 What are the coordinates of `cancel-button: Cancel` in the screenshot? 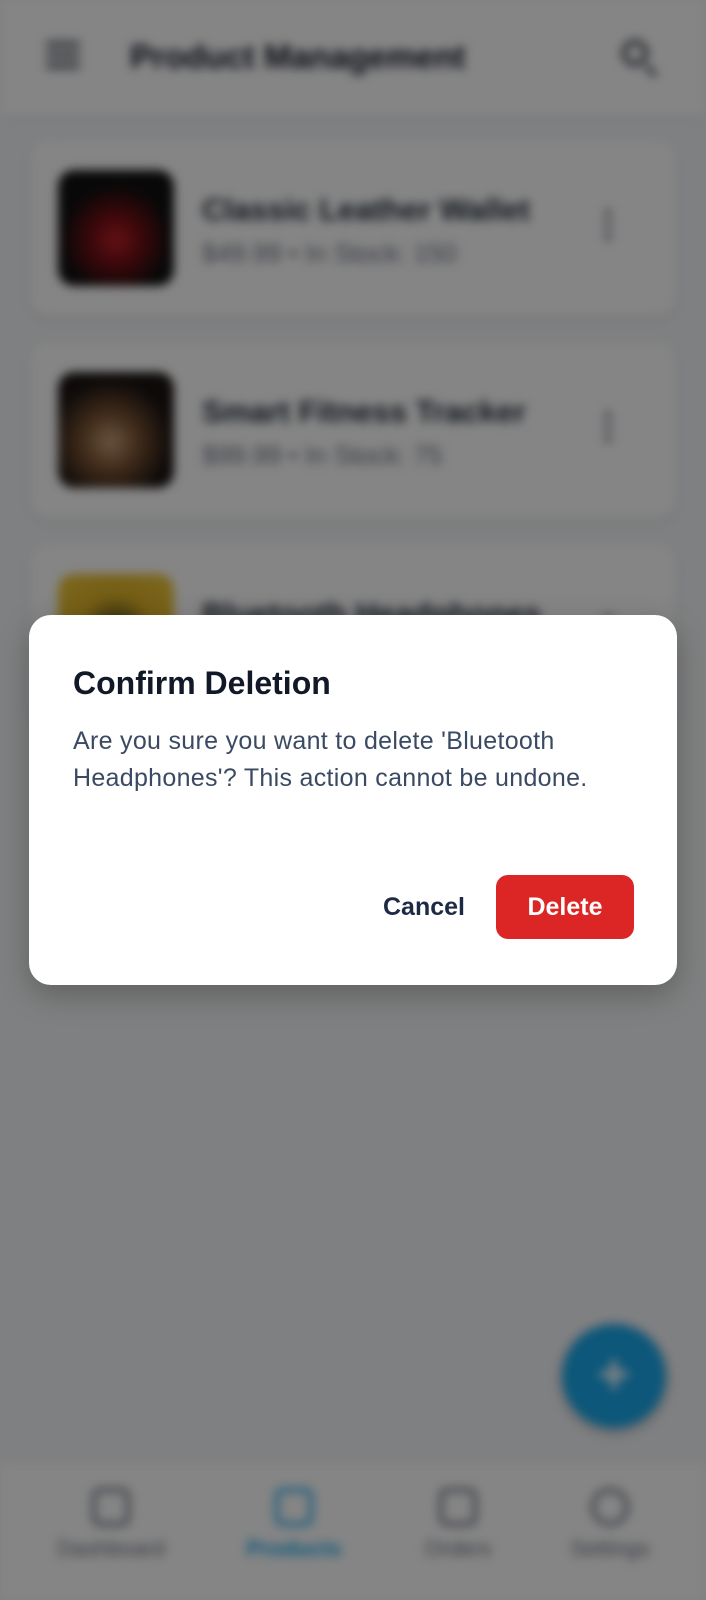 It's located at (424, 907).